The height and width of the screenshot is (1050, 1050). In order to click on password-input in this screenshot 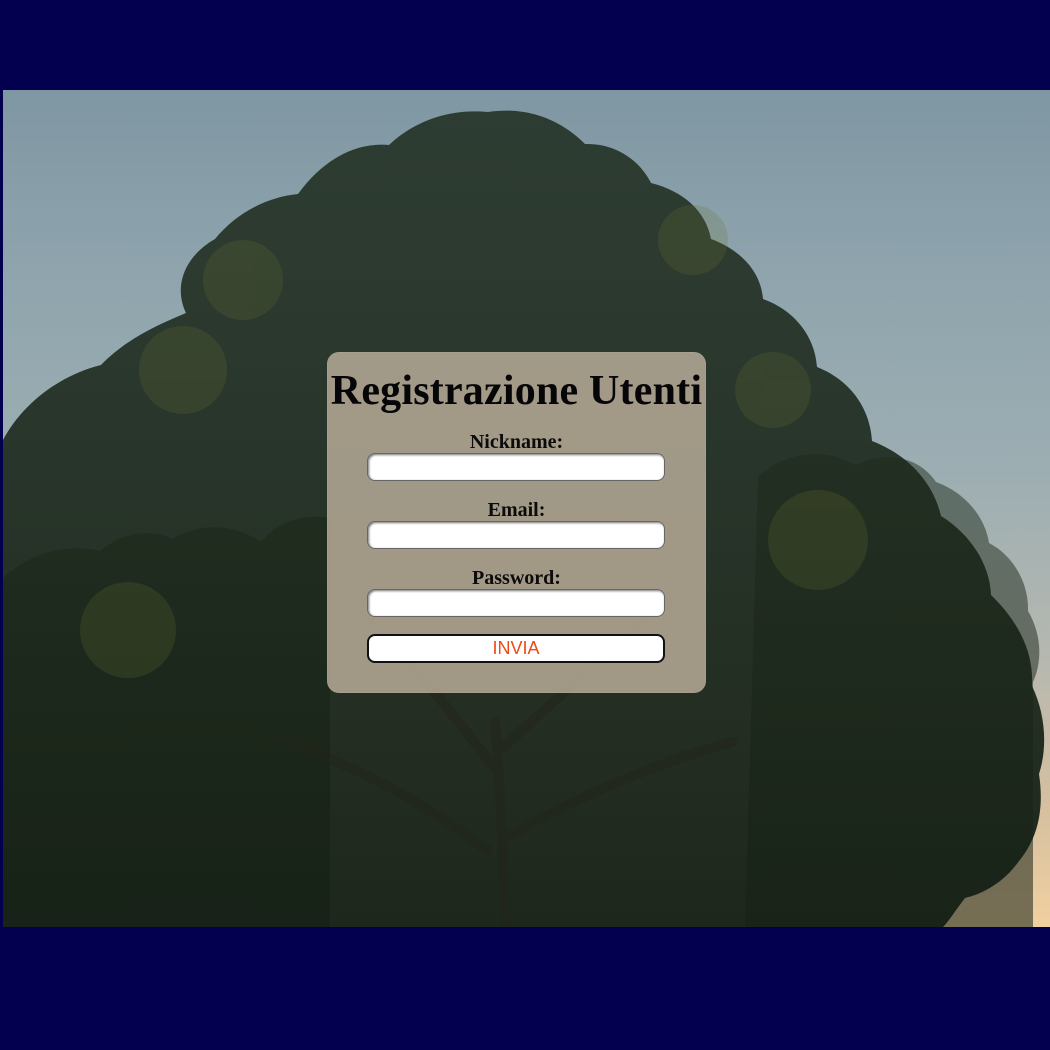, I will do `click(516, 603)`.